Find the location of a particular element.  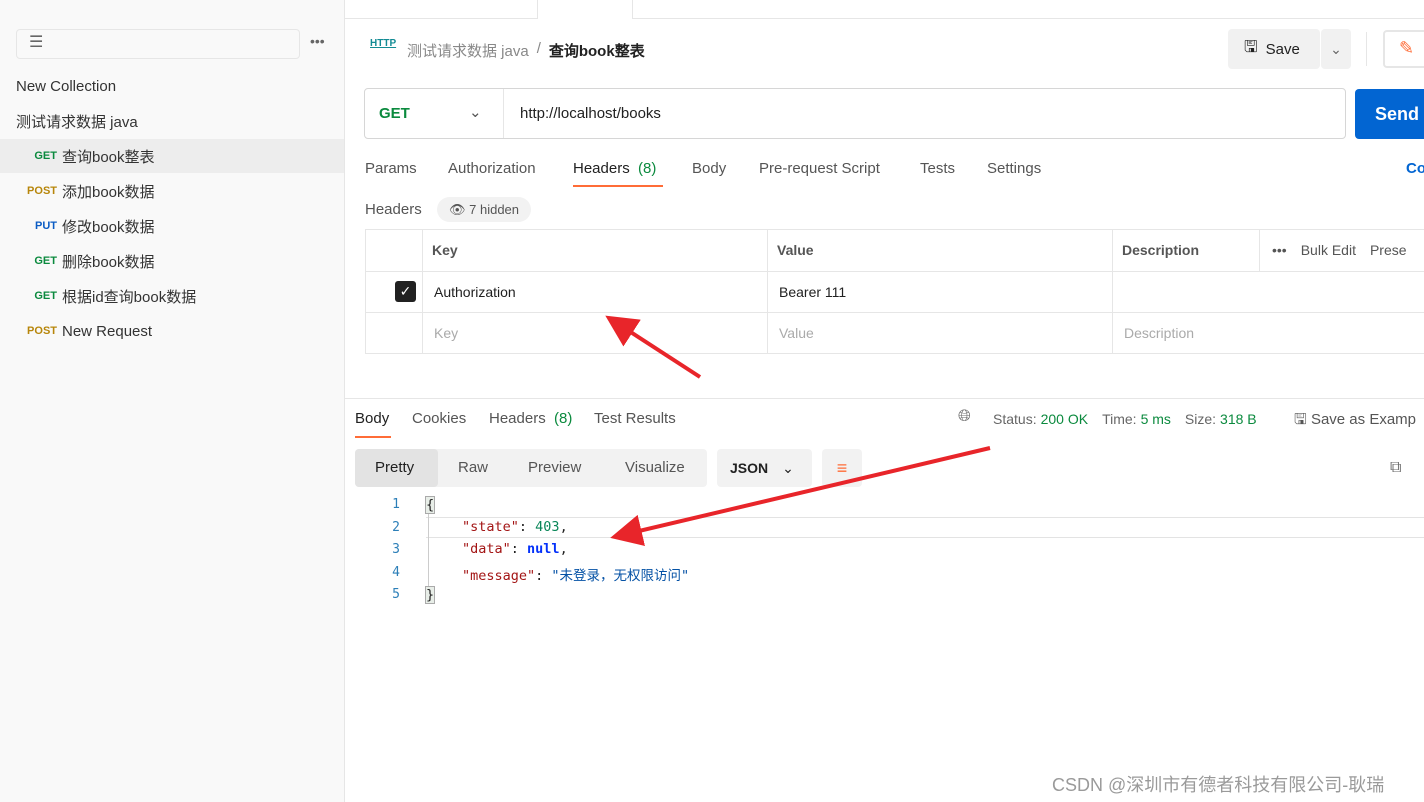

arrow-to-response is located at coordinates (800, 496).